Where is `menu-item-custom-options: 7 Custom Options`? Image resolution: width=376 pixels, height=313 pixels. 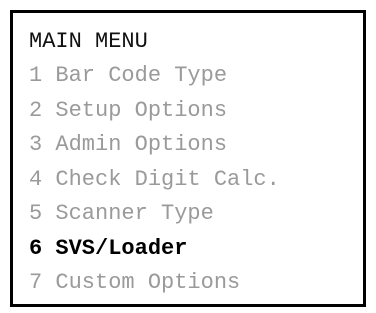 menu-item-custom-options: 7 Custom Options is located at coordinates (154, 283).